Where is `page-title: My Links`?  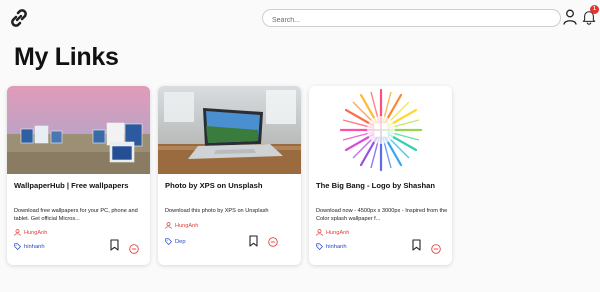
page-title: My Links is located at coordinates (66, 57).